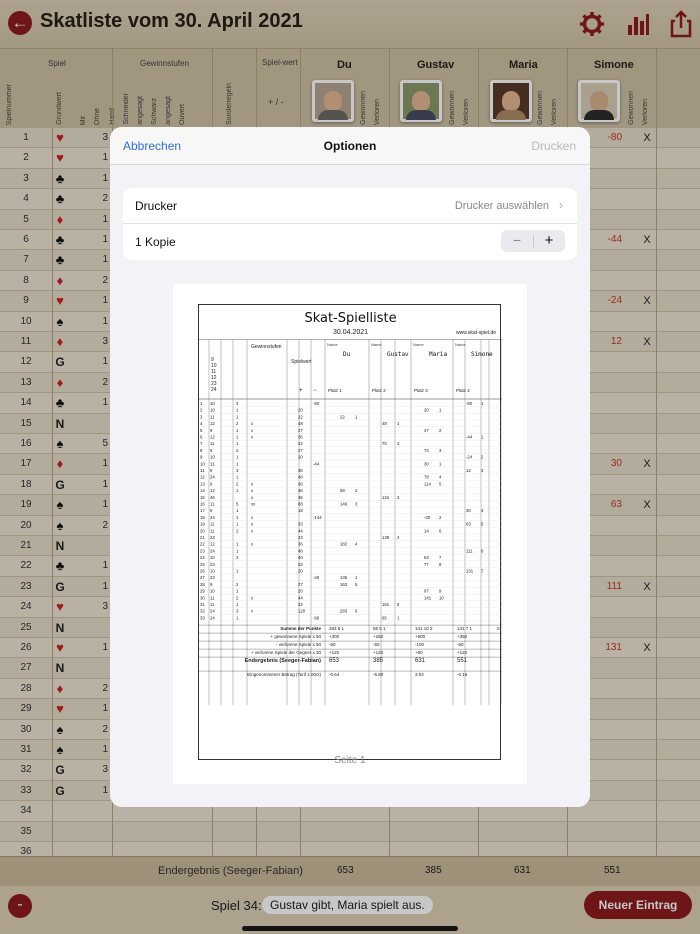  I want to click on sheet-cell: -44, so click(316, 463).